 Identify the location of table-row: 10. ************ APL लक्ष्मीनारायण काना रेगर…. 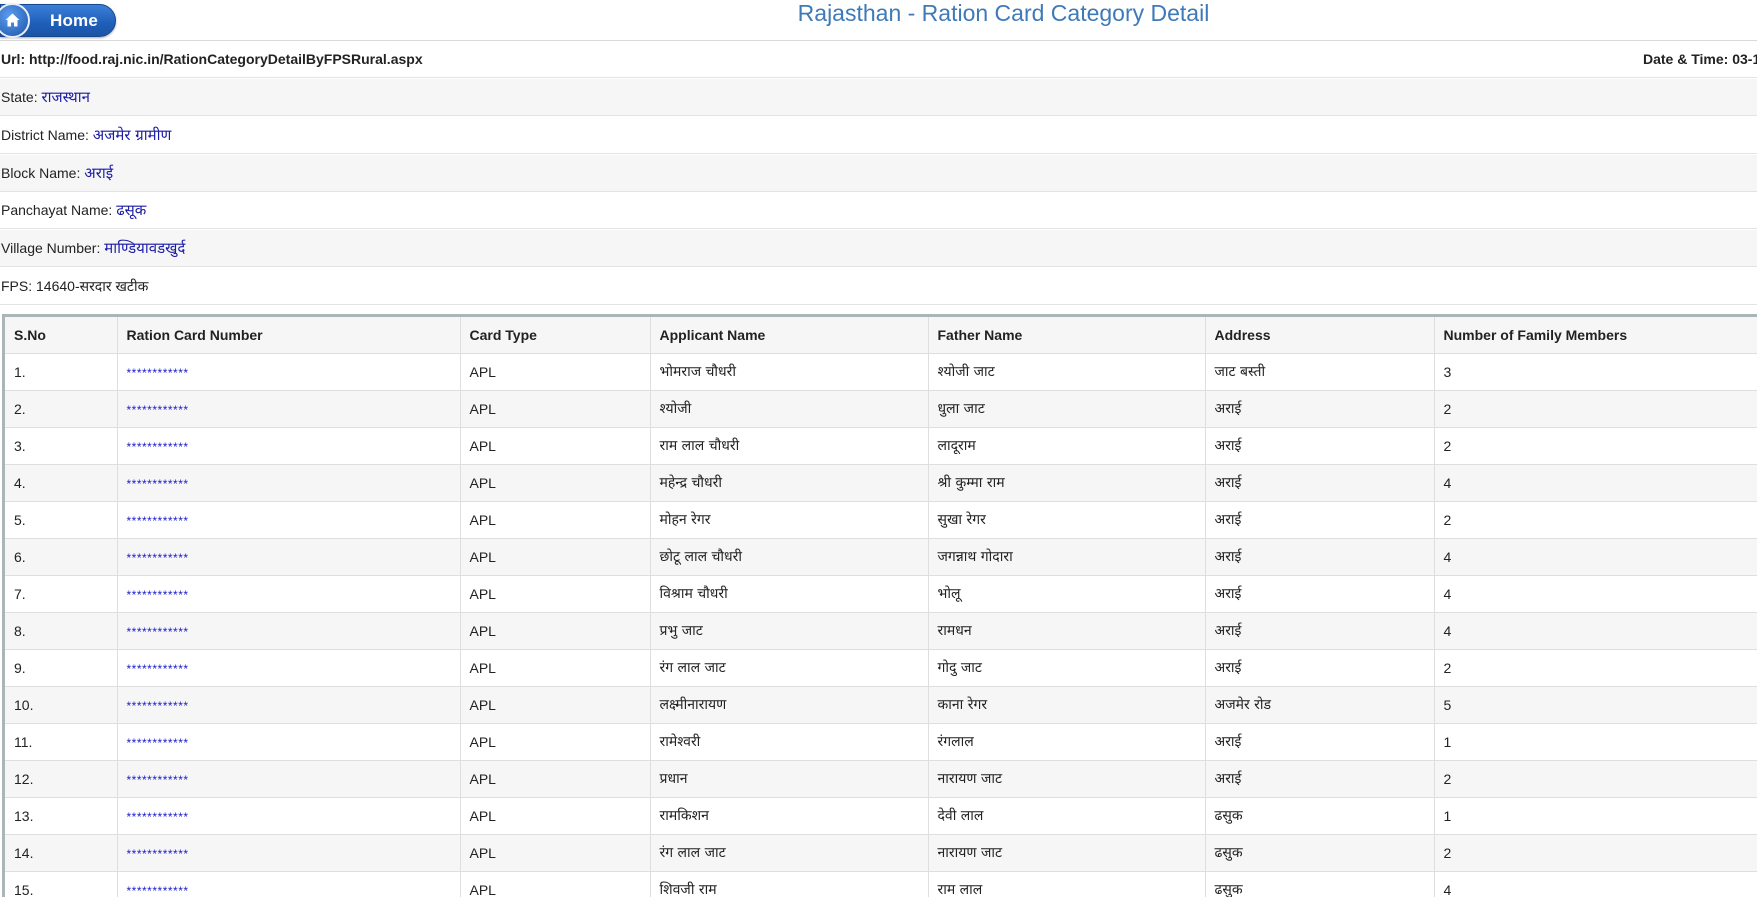
(881, 705).